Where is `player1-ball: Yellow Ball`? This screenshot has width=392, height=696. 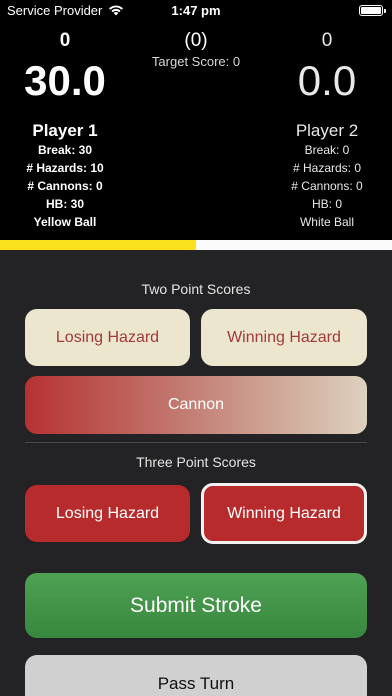 player1-ball: Yellow Ball is located at coordinates (65, 222).